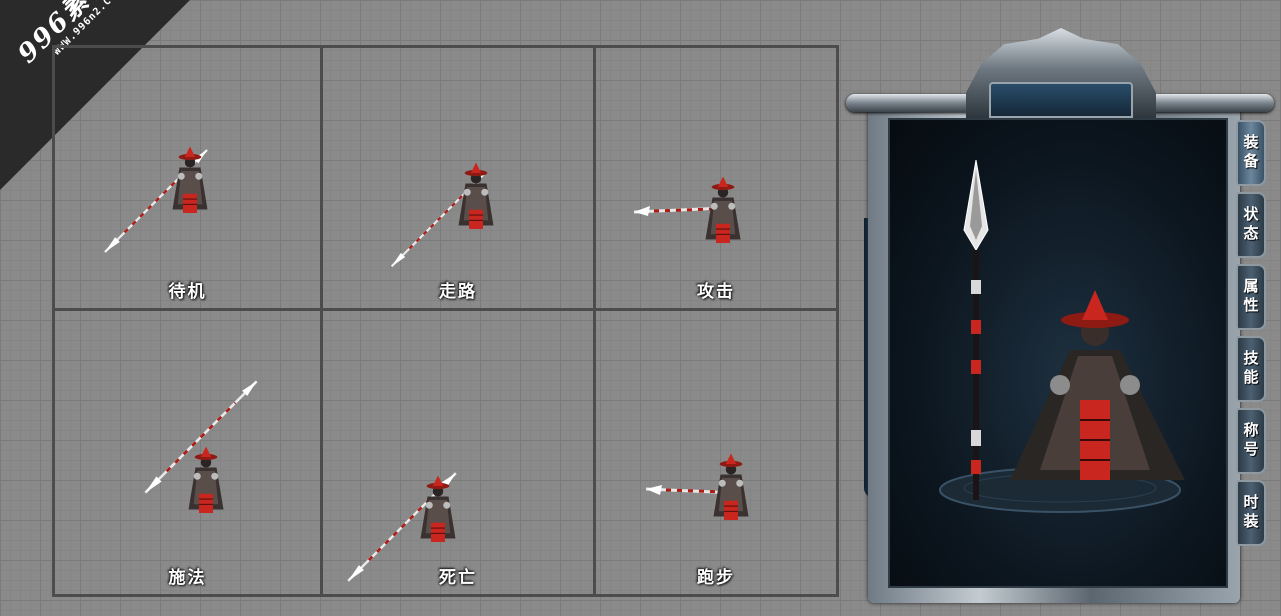 This screenshot has width=1281, height=616. I want to click on animation-cell-idle: 待机, so click(187, 178).